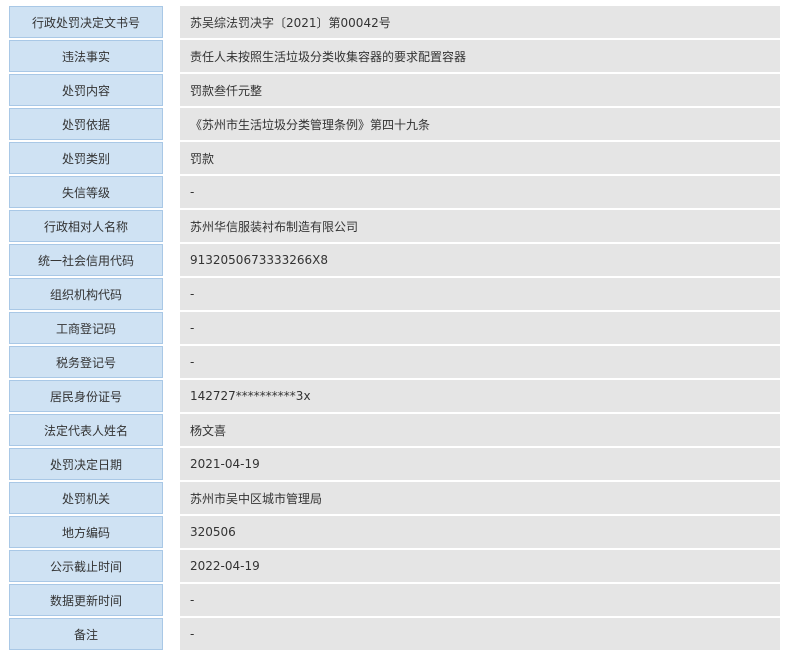 Image resolution: width=791 pixels, height=658 pixels. I want to click on table-row: 行政处罚决定文书号 苏吴综法罚决字〔2021〕第00042号, so click(394, 22).